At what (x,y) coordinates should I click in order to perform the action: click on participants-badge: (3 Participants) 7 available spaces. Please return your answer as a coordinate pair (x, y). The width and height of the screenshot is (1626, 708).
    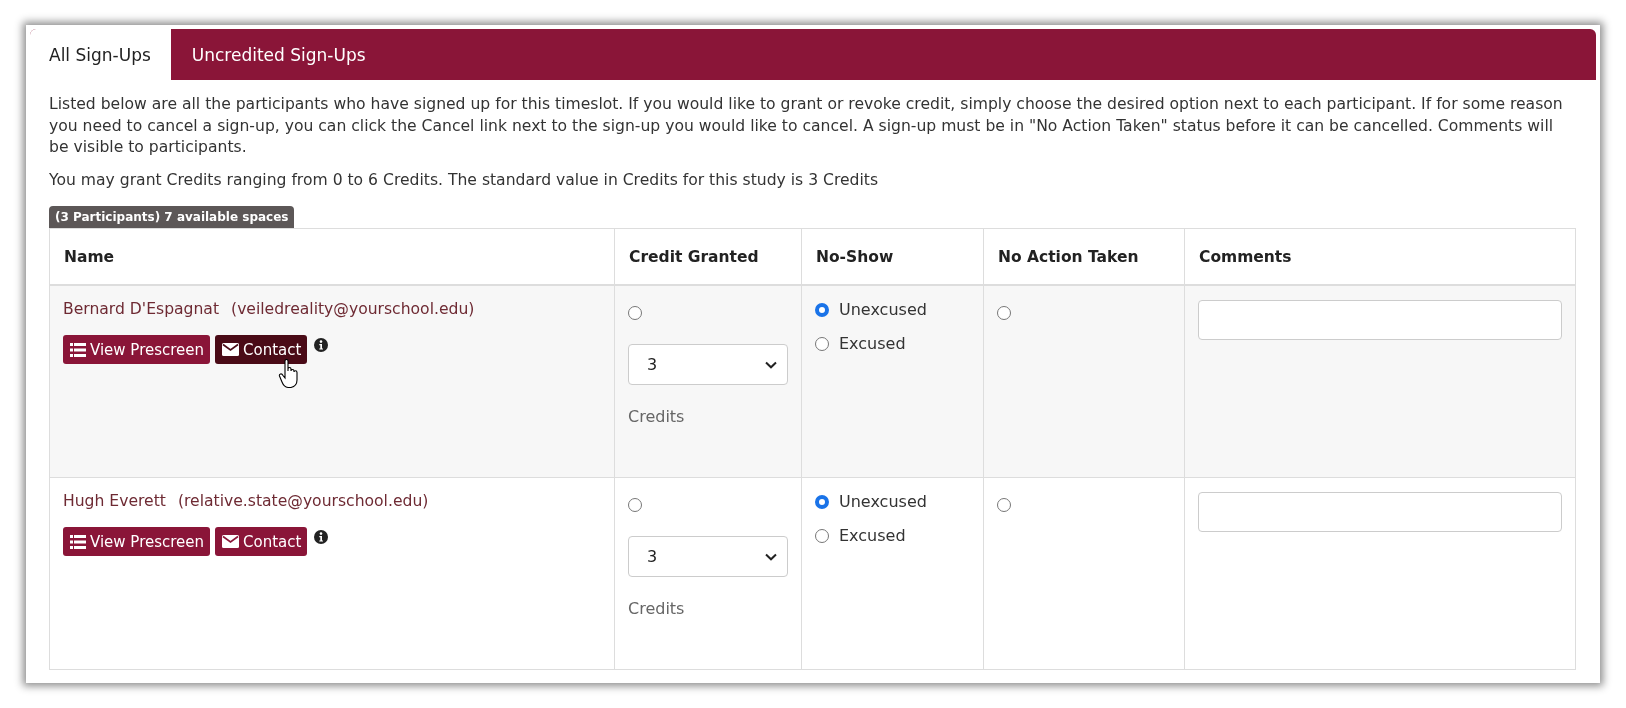
    Looking at the image, I should click on (172, 217).